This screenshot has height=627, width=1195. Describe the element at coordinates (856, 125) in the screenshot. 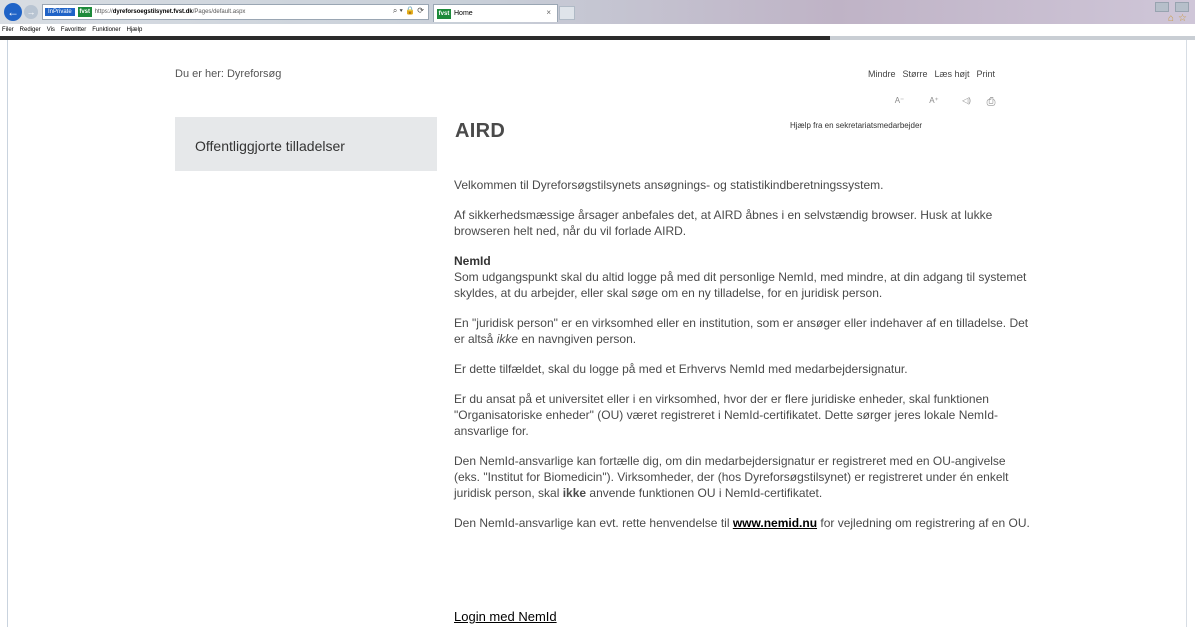

I see `help-link: Hjælp fra en sekretariatsmedarbejder` at that location.